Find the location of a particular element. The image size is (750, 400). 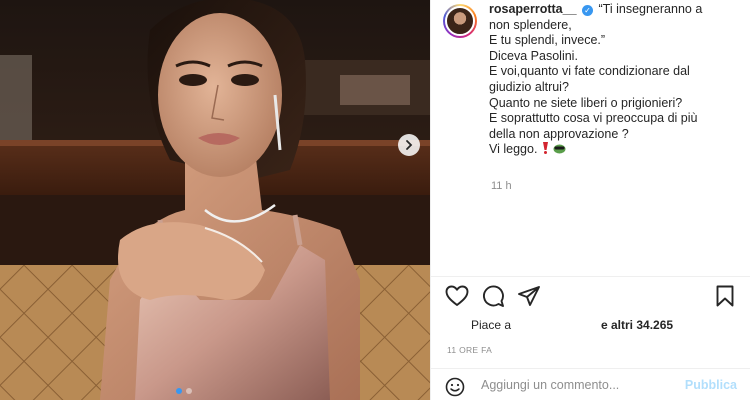

red-exclamation-icon is located at coordinates (545, 148).